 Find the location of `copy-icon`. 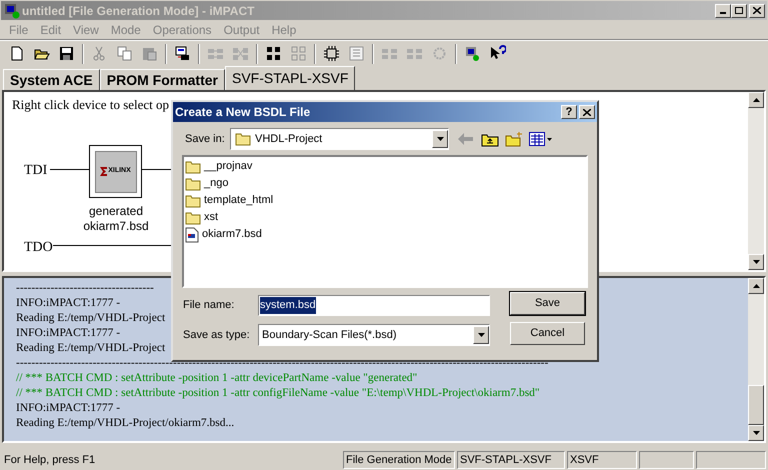

copy-icon is located at coordinates (124, 53).